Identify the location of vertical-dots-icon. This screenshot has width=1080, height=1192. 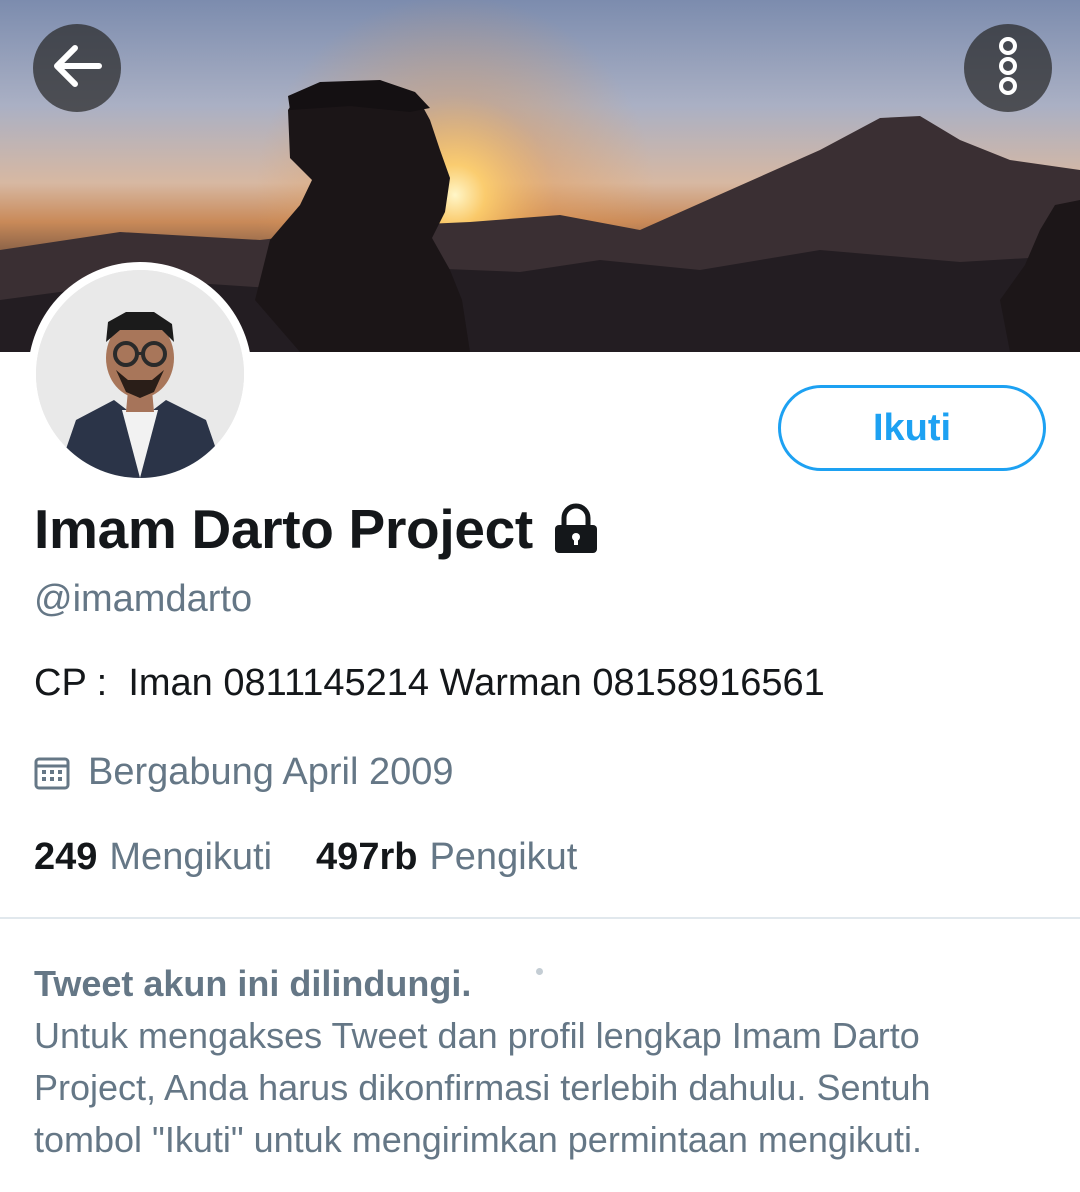
(1008, 68).